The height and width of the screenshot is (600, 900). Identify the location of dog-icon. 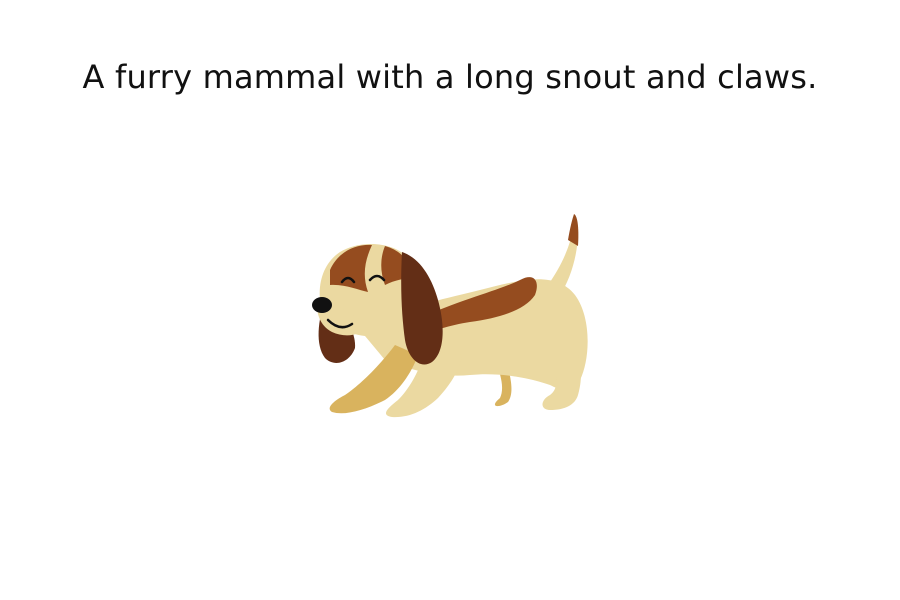
(450, 316).